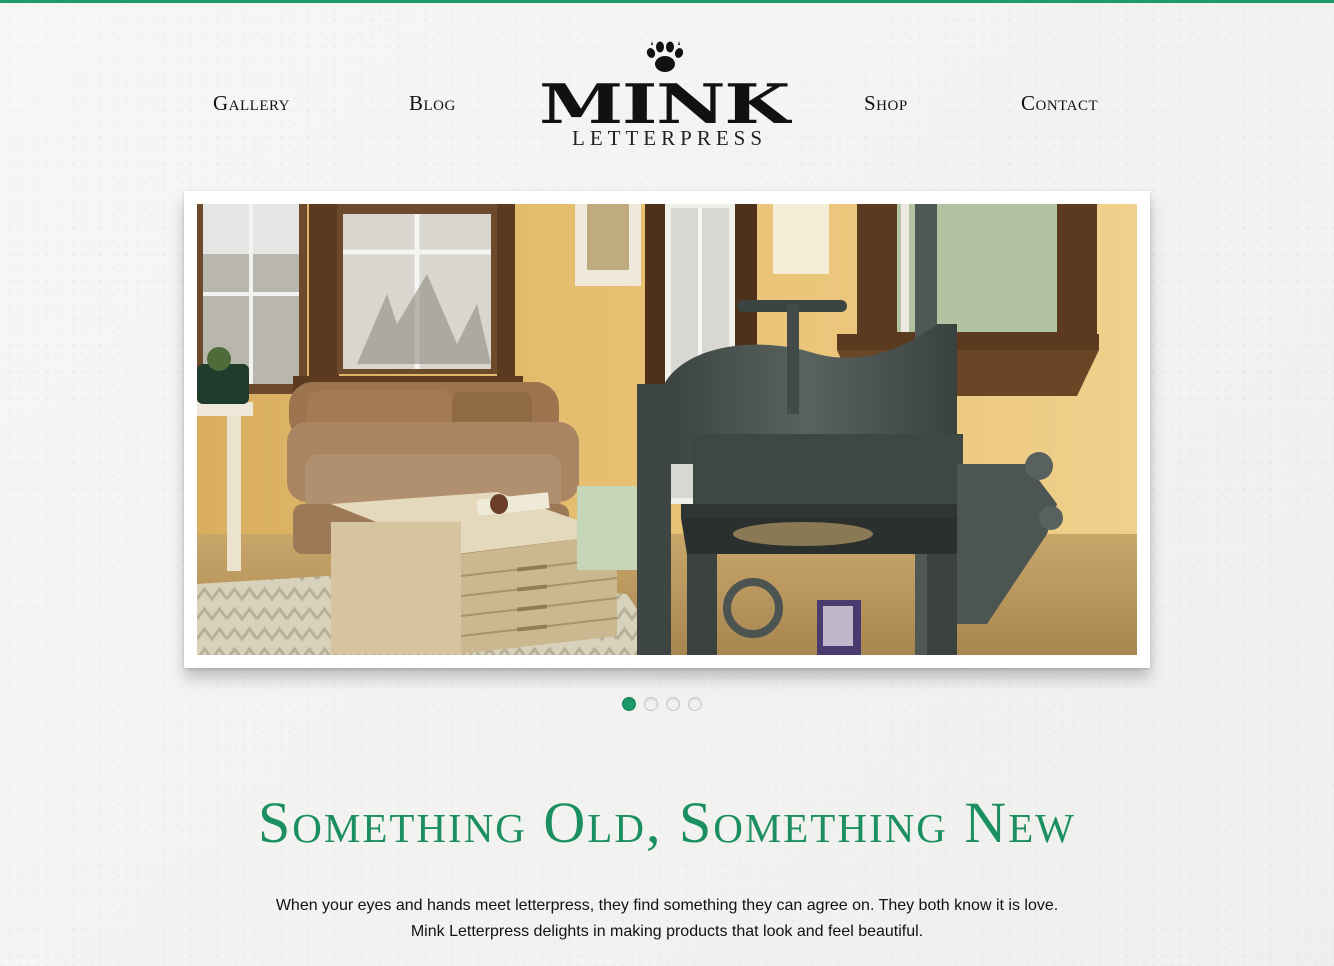 This screenshot has width=1334, height=966. Describe the element at coordinates (667, 822) in the screenshot. I see `page-headline: Something Old, Something New` at that location.